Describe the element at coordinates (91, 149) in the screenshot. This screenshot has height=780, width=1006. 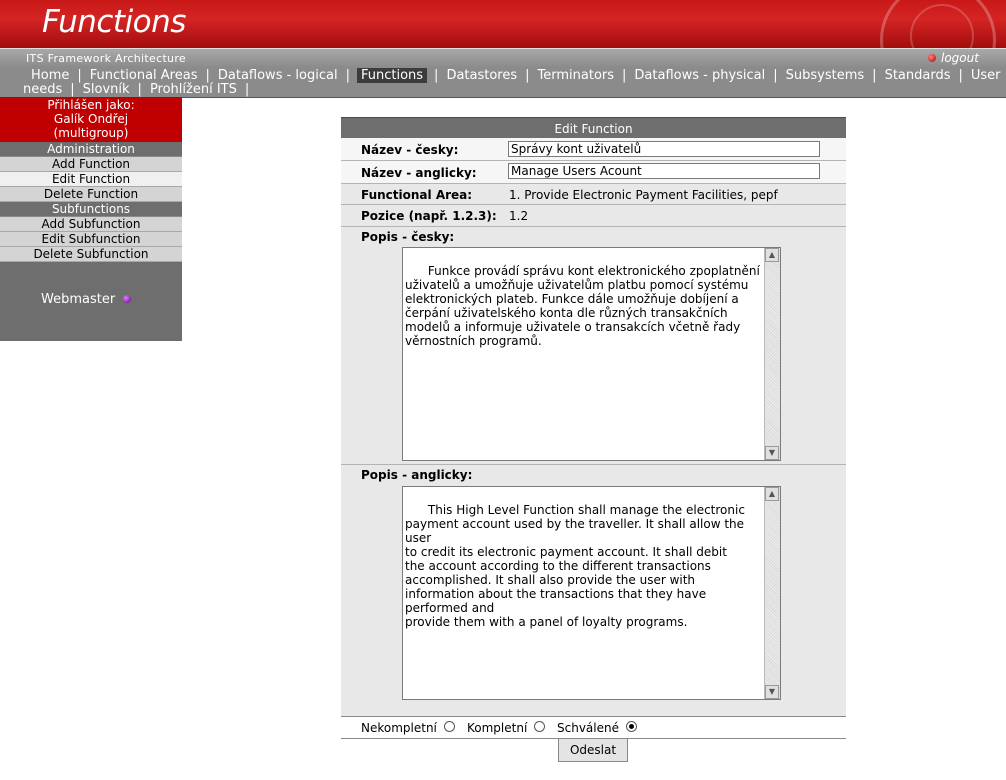
I see `sidebar-head-administration: Administration` at that location.